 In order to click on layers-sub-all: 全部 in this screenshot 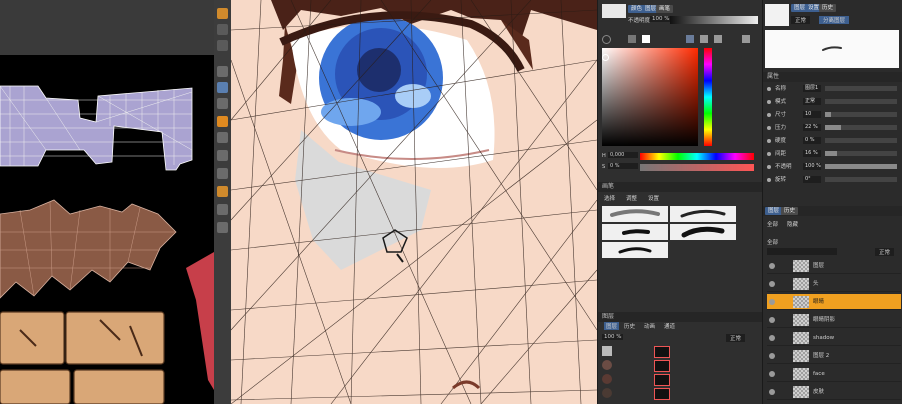, I will do `click(772, 224)`.